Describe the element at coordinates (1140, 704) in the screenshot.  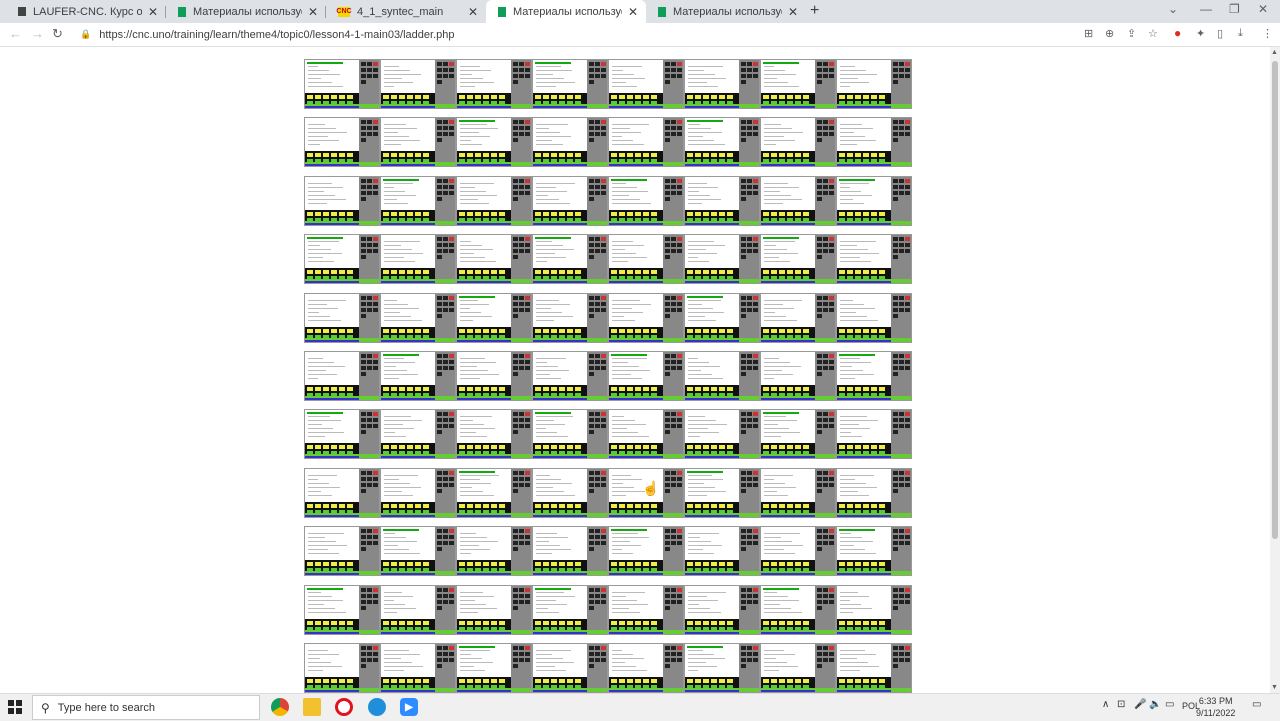
I see `microphone-icon: 🎤` at that location.